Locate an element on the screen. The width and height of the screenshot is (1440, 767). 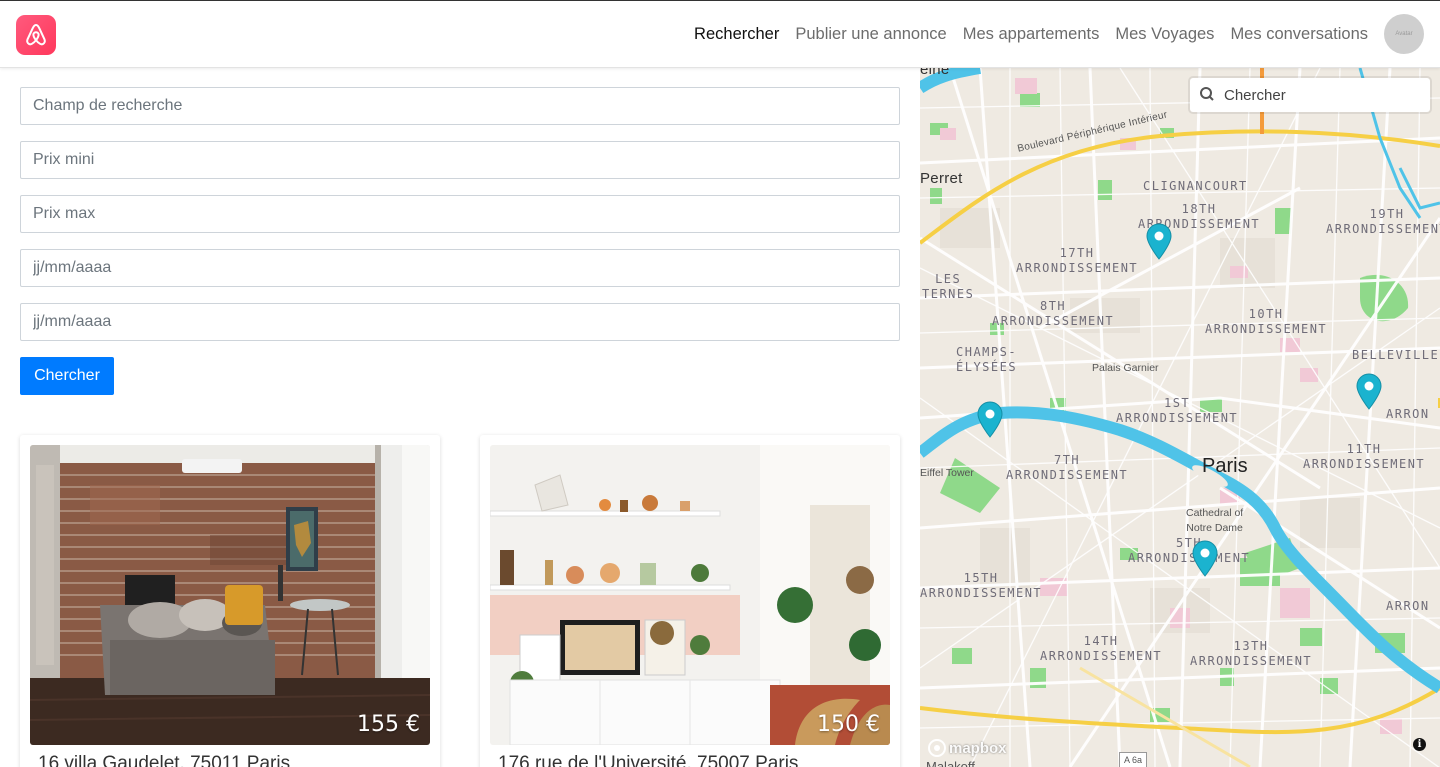
map-label-1st: 1ST ARRONDISSEMENT is located at coordinates (1177, 410).